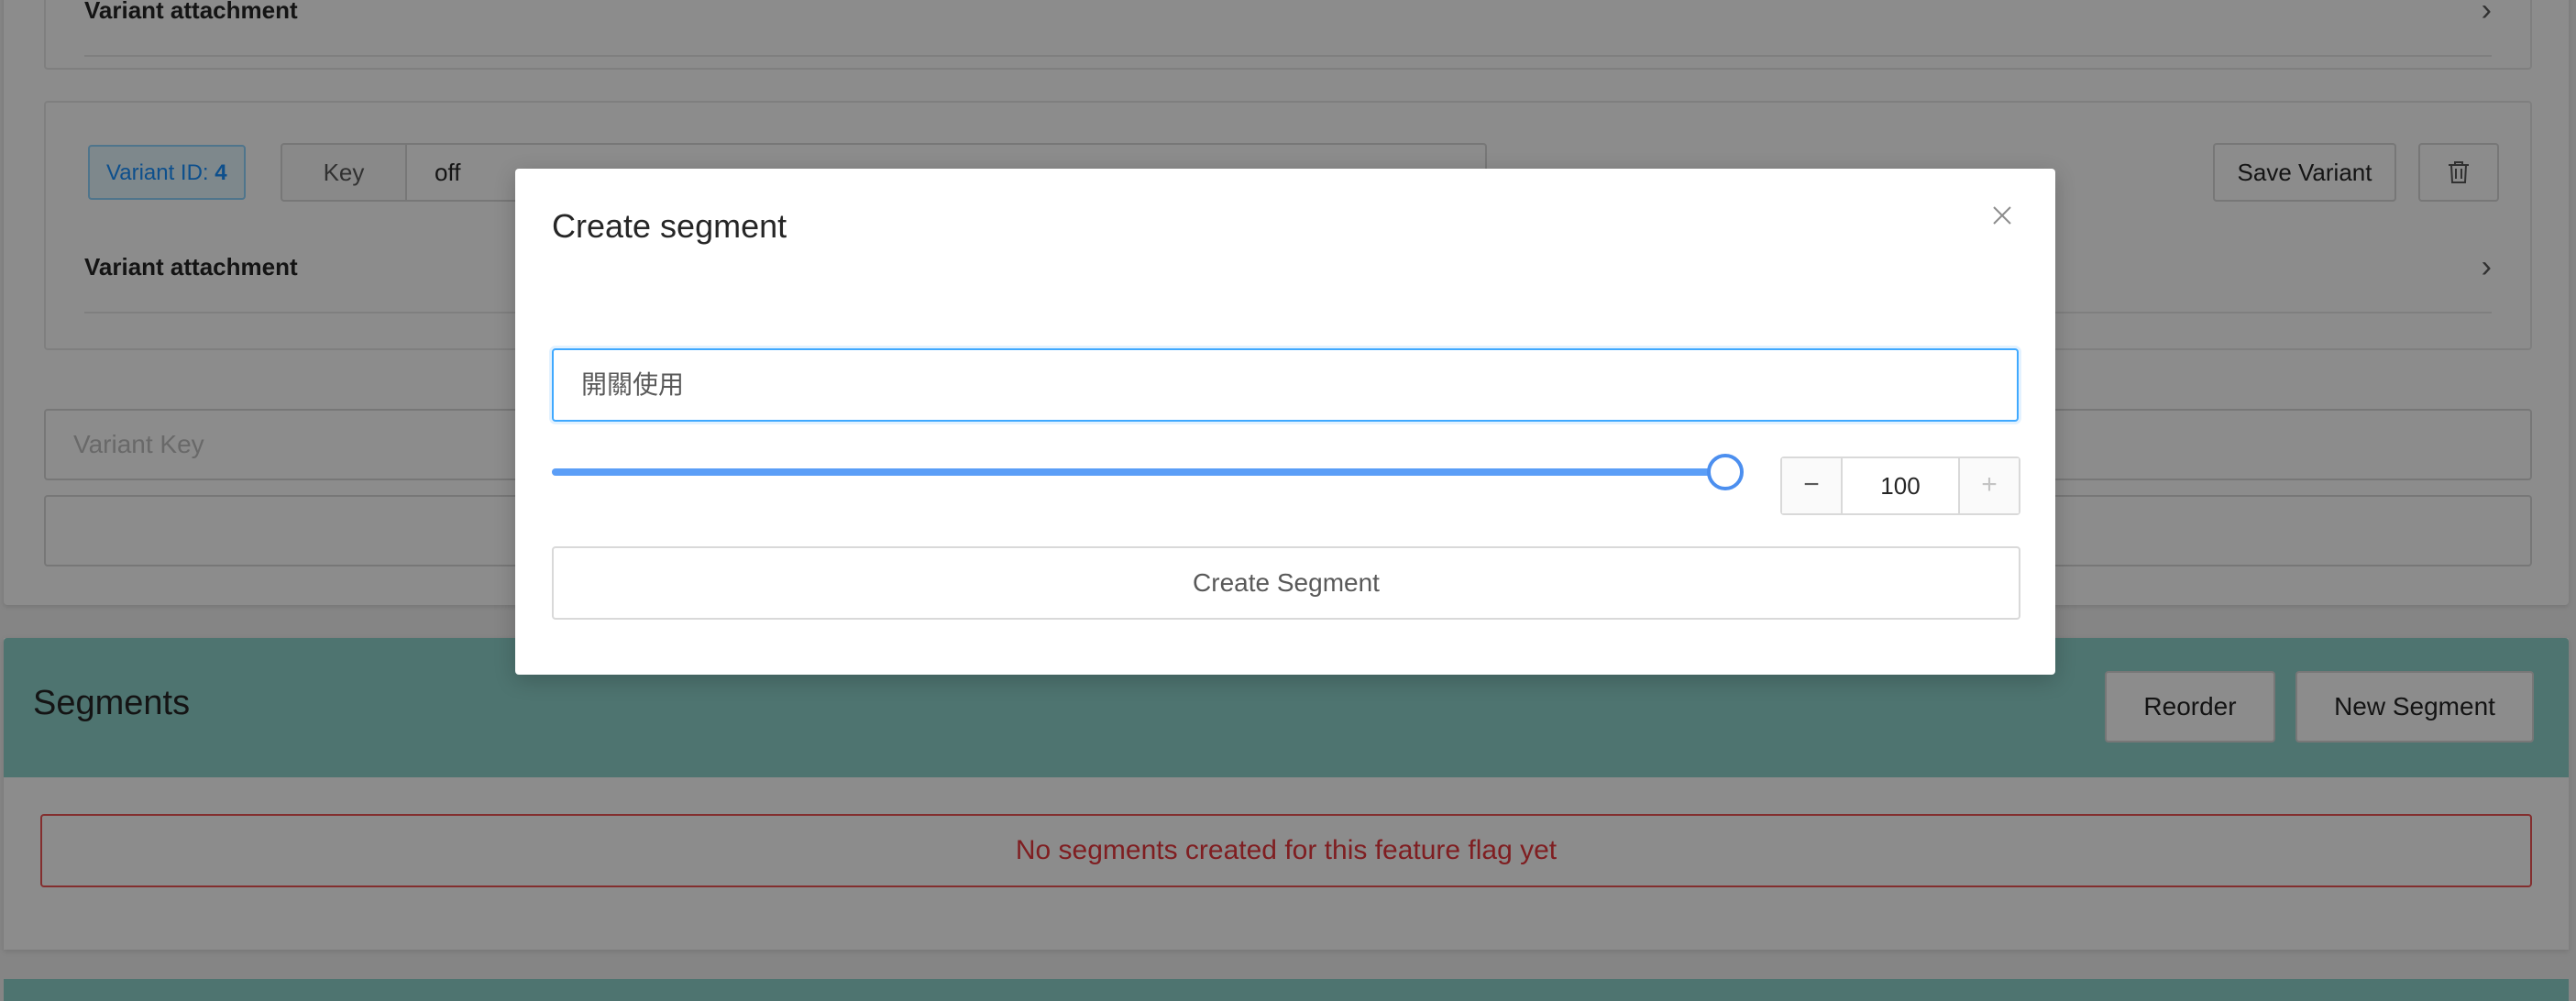 The image size is (2576, 1001). What do you see at coordinates (1726, 472) in the screenshot?
I see `slider-handle` at bounding box center [1726, 472].